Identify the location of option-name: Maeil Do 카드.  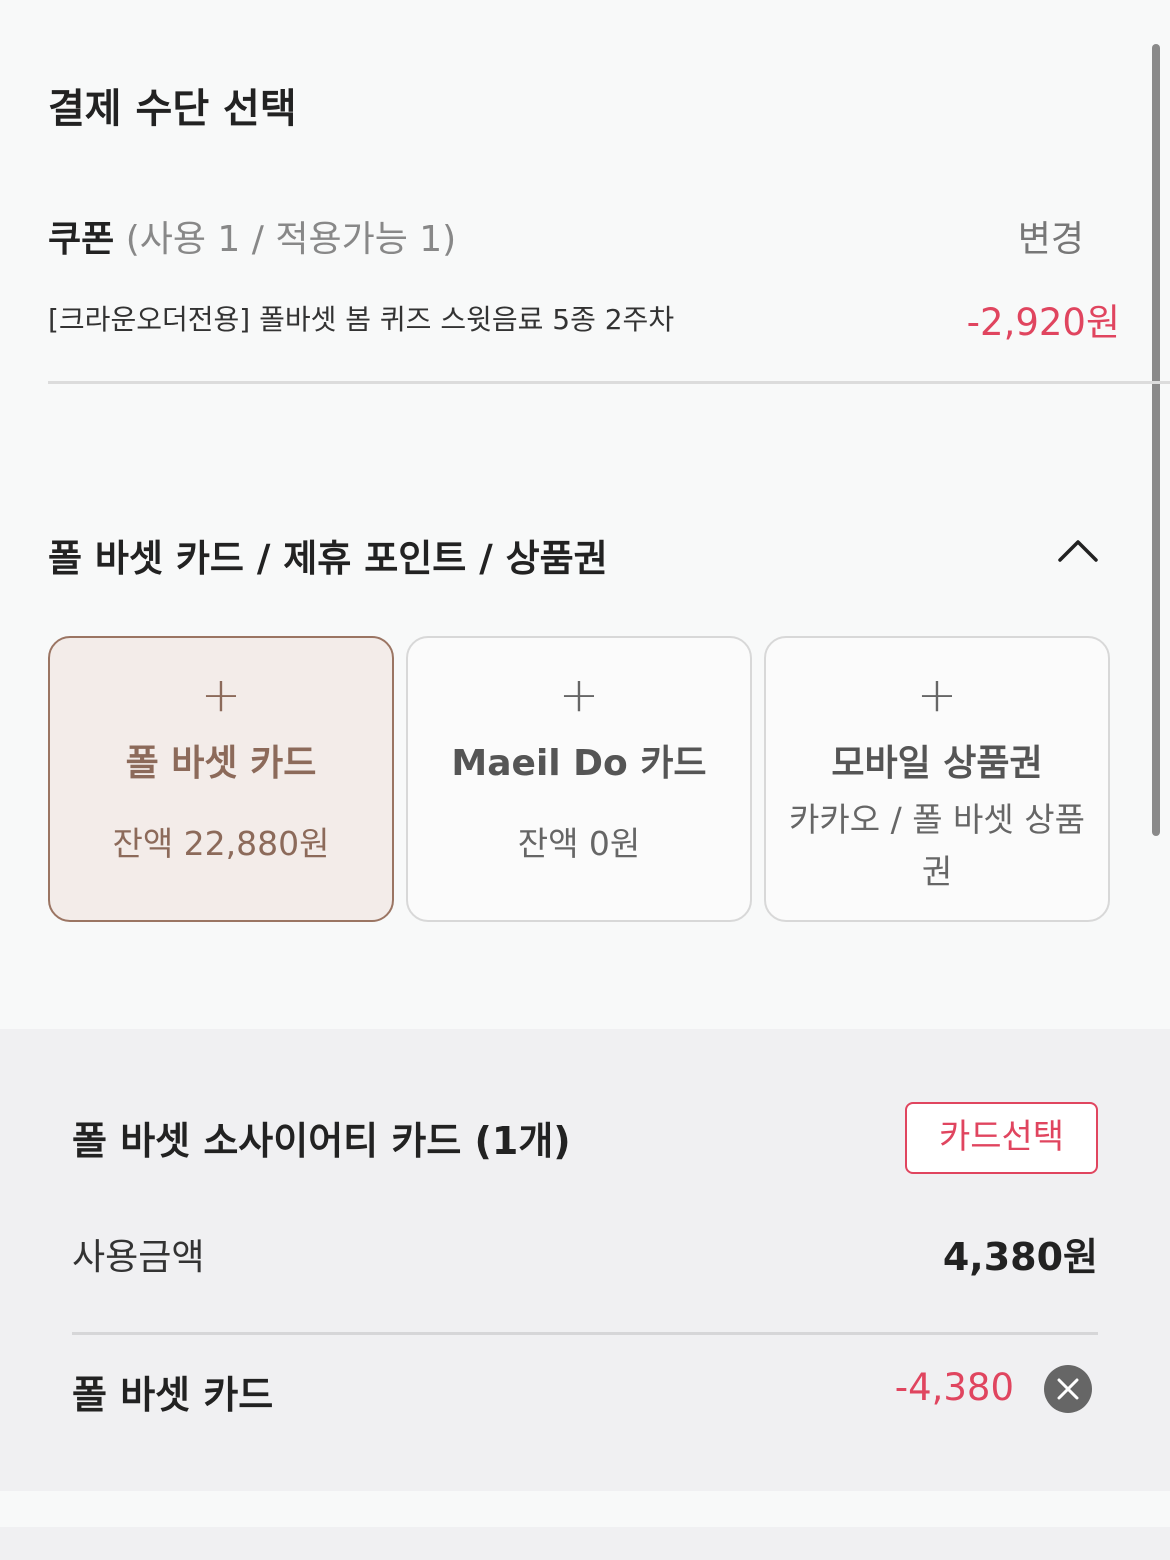
(579, 763).